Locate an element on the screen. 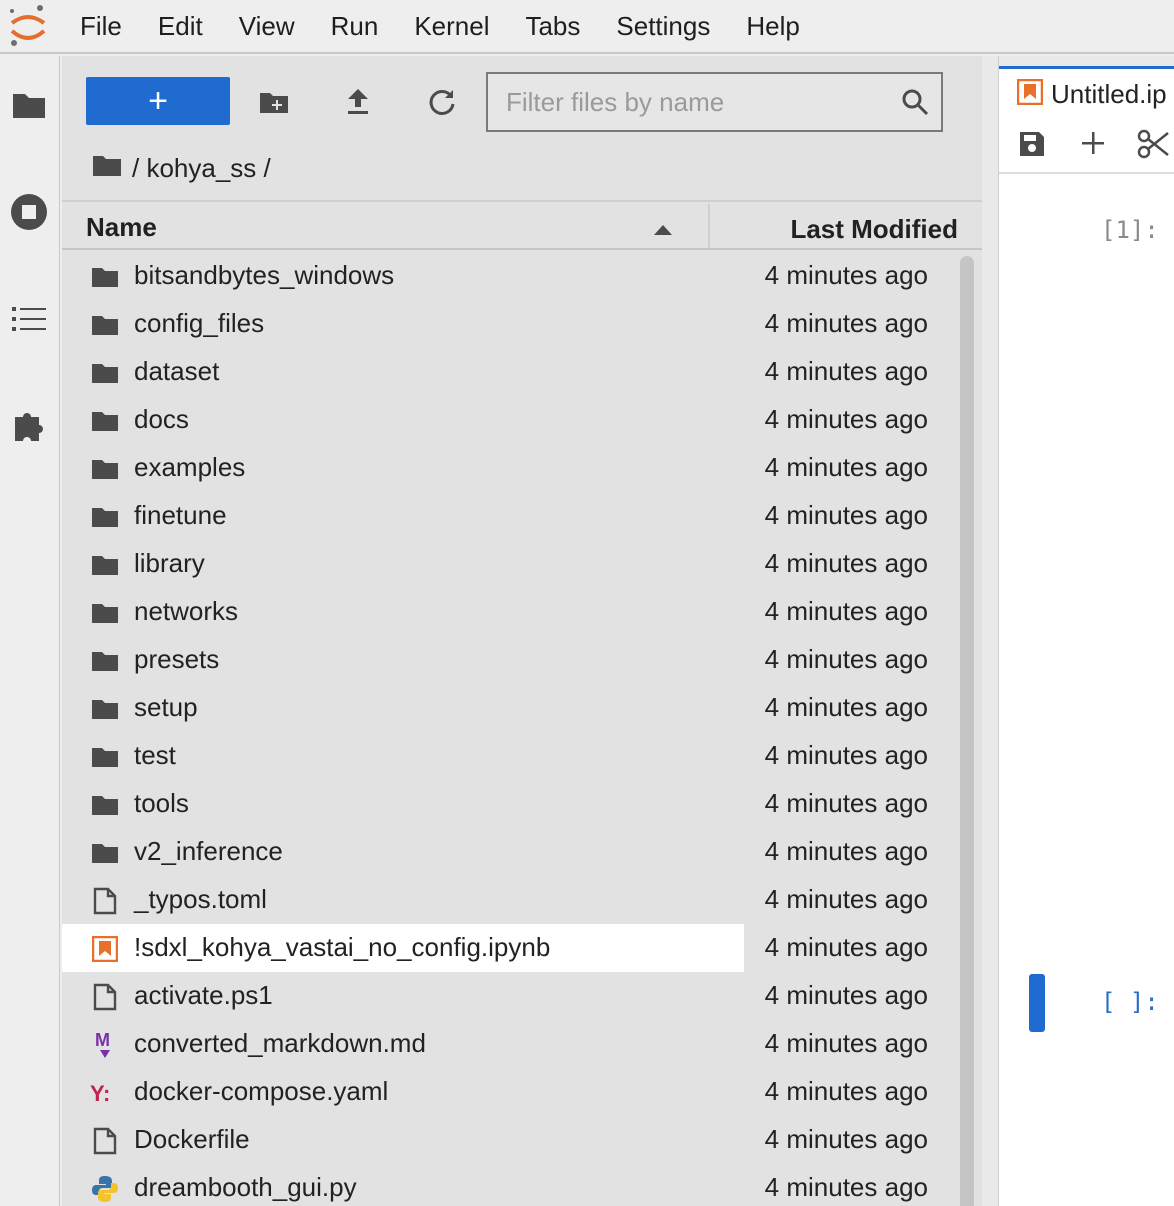 This screenshot has height=1206, width=1174. file-row: test 4 minutes ago is located at coordinates (507, 756).